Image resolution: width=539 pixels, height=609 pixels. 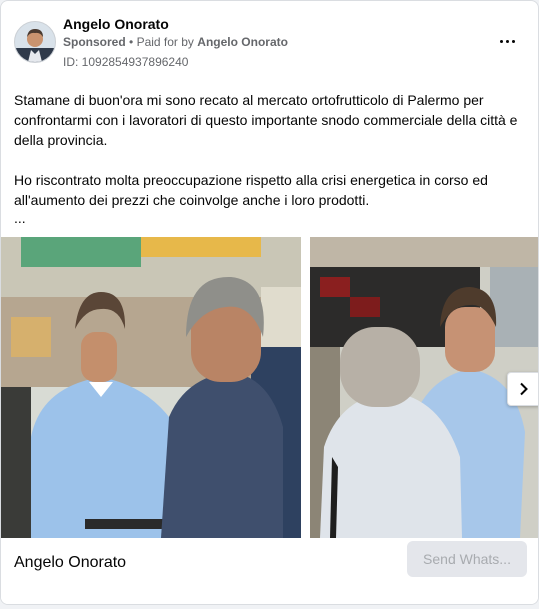 I want to click on avatar-photo, so click(x=35, y=42).